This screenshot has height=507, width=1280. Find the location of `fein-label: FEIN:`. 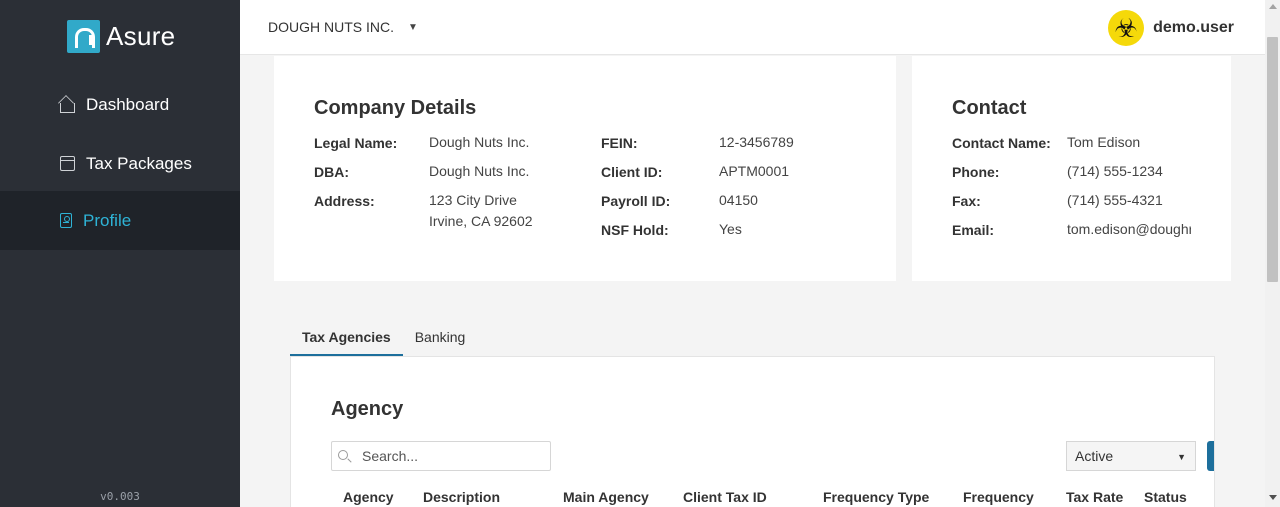

fein-label: FEIN: is located at coordinates (619, 143).